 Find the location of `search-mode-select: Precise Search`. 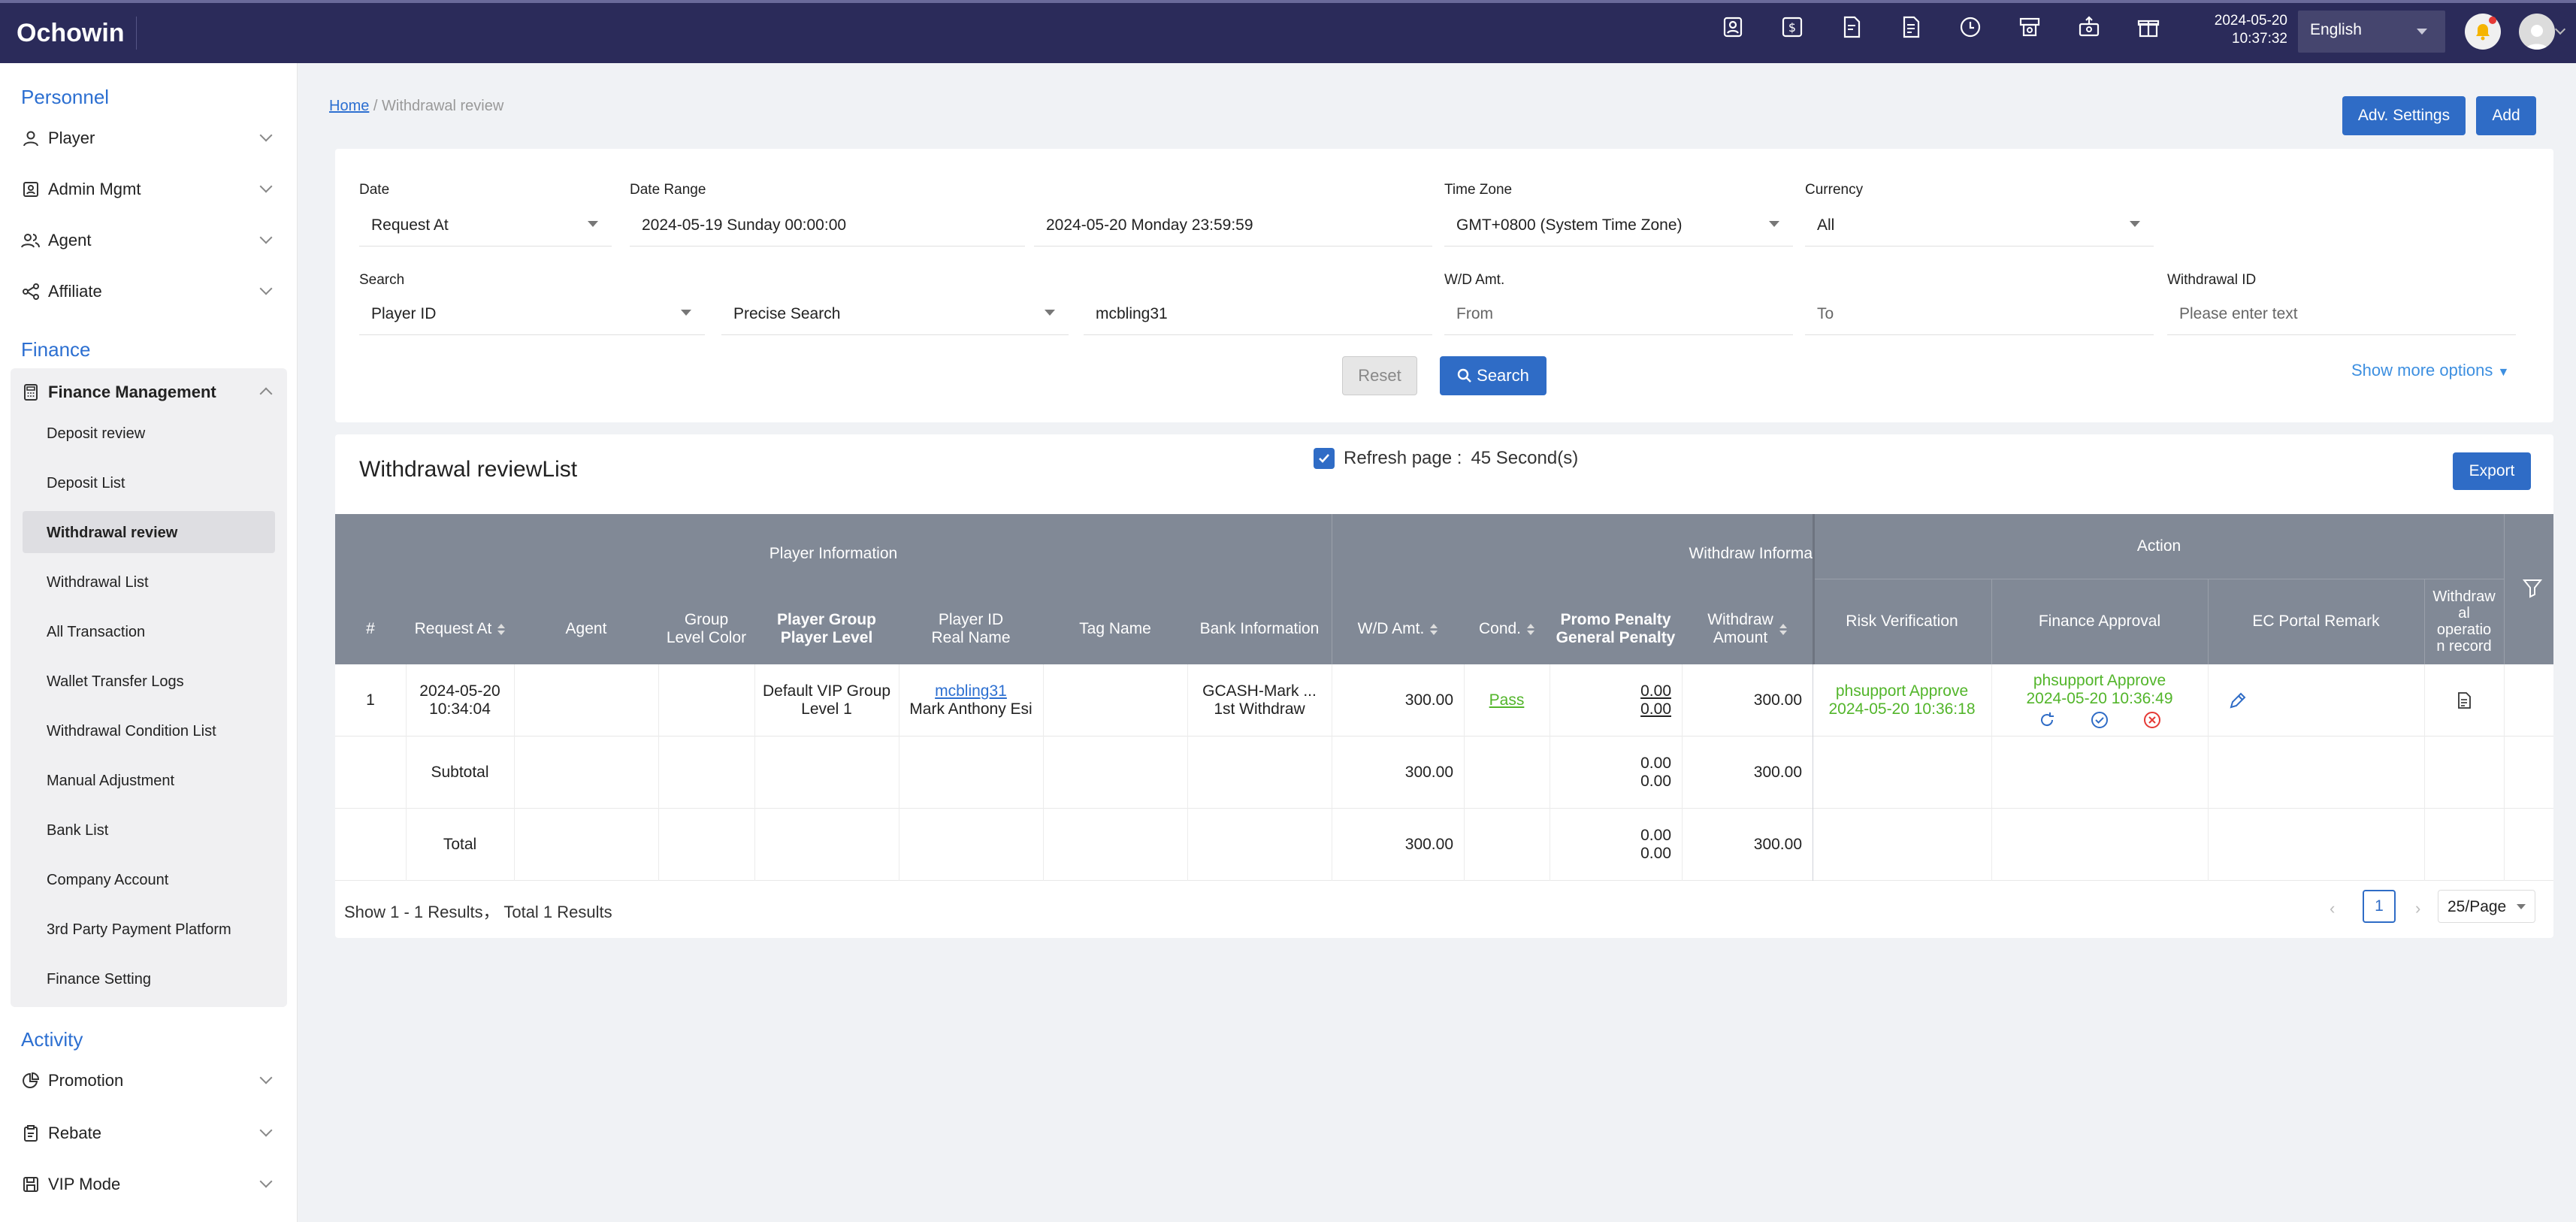

search-mode-select: Precise Search is located at coordinates (895, 314).